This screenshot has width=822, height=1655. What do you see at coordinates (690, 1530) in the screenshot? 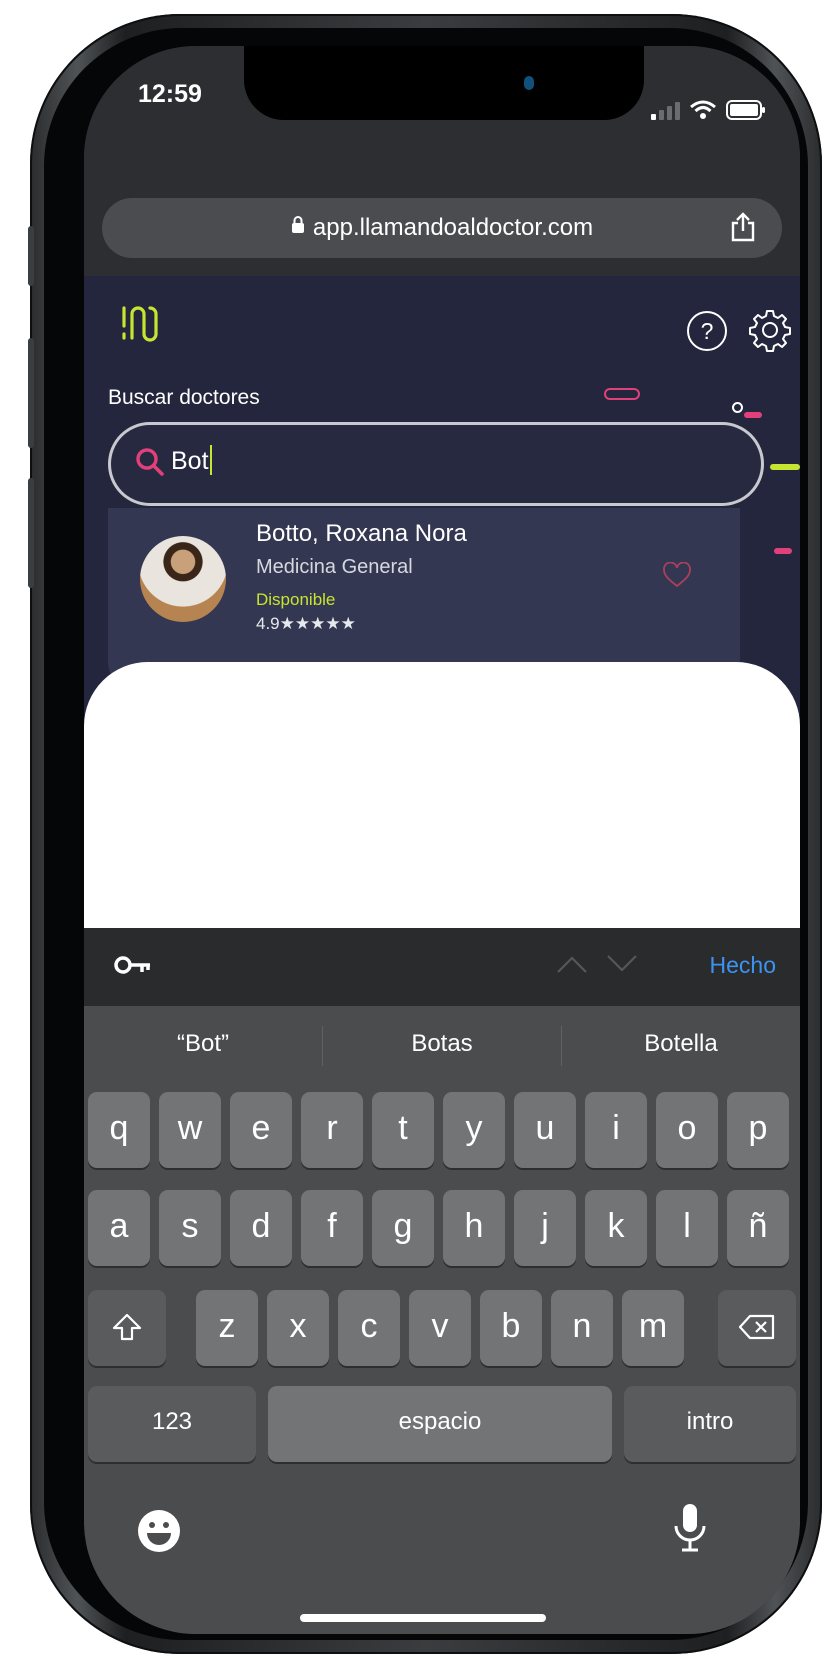
I see `microphone-icon` at bounding box center [690, 1530].